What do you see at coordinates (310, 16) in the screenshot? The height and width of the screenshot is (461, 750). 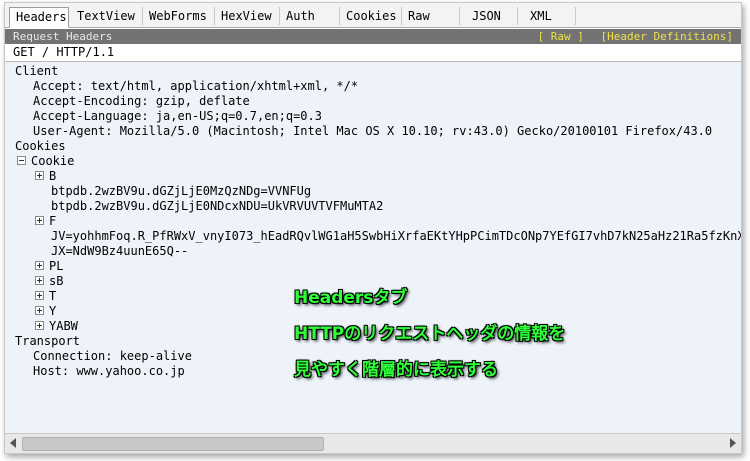 I see `tab-auth: Auth` at bounding box center [310, 16].